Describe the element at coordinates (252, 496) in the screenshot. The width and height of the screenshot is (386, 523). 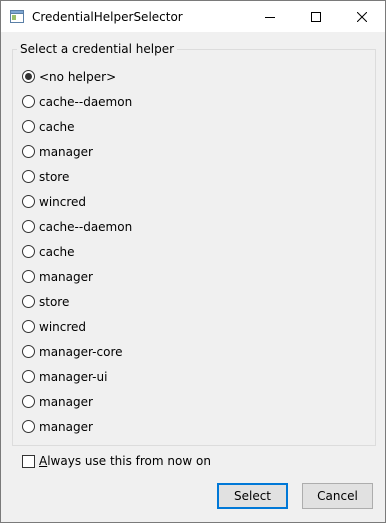
I see `select-button: Select` at that location.